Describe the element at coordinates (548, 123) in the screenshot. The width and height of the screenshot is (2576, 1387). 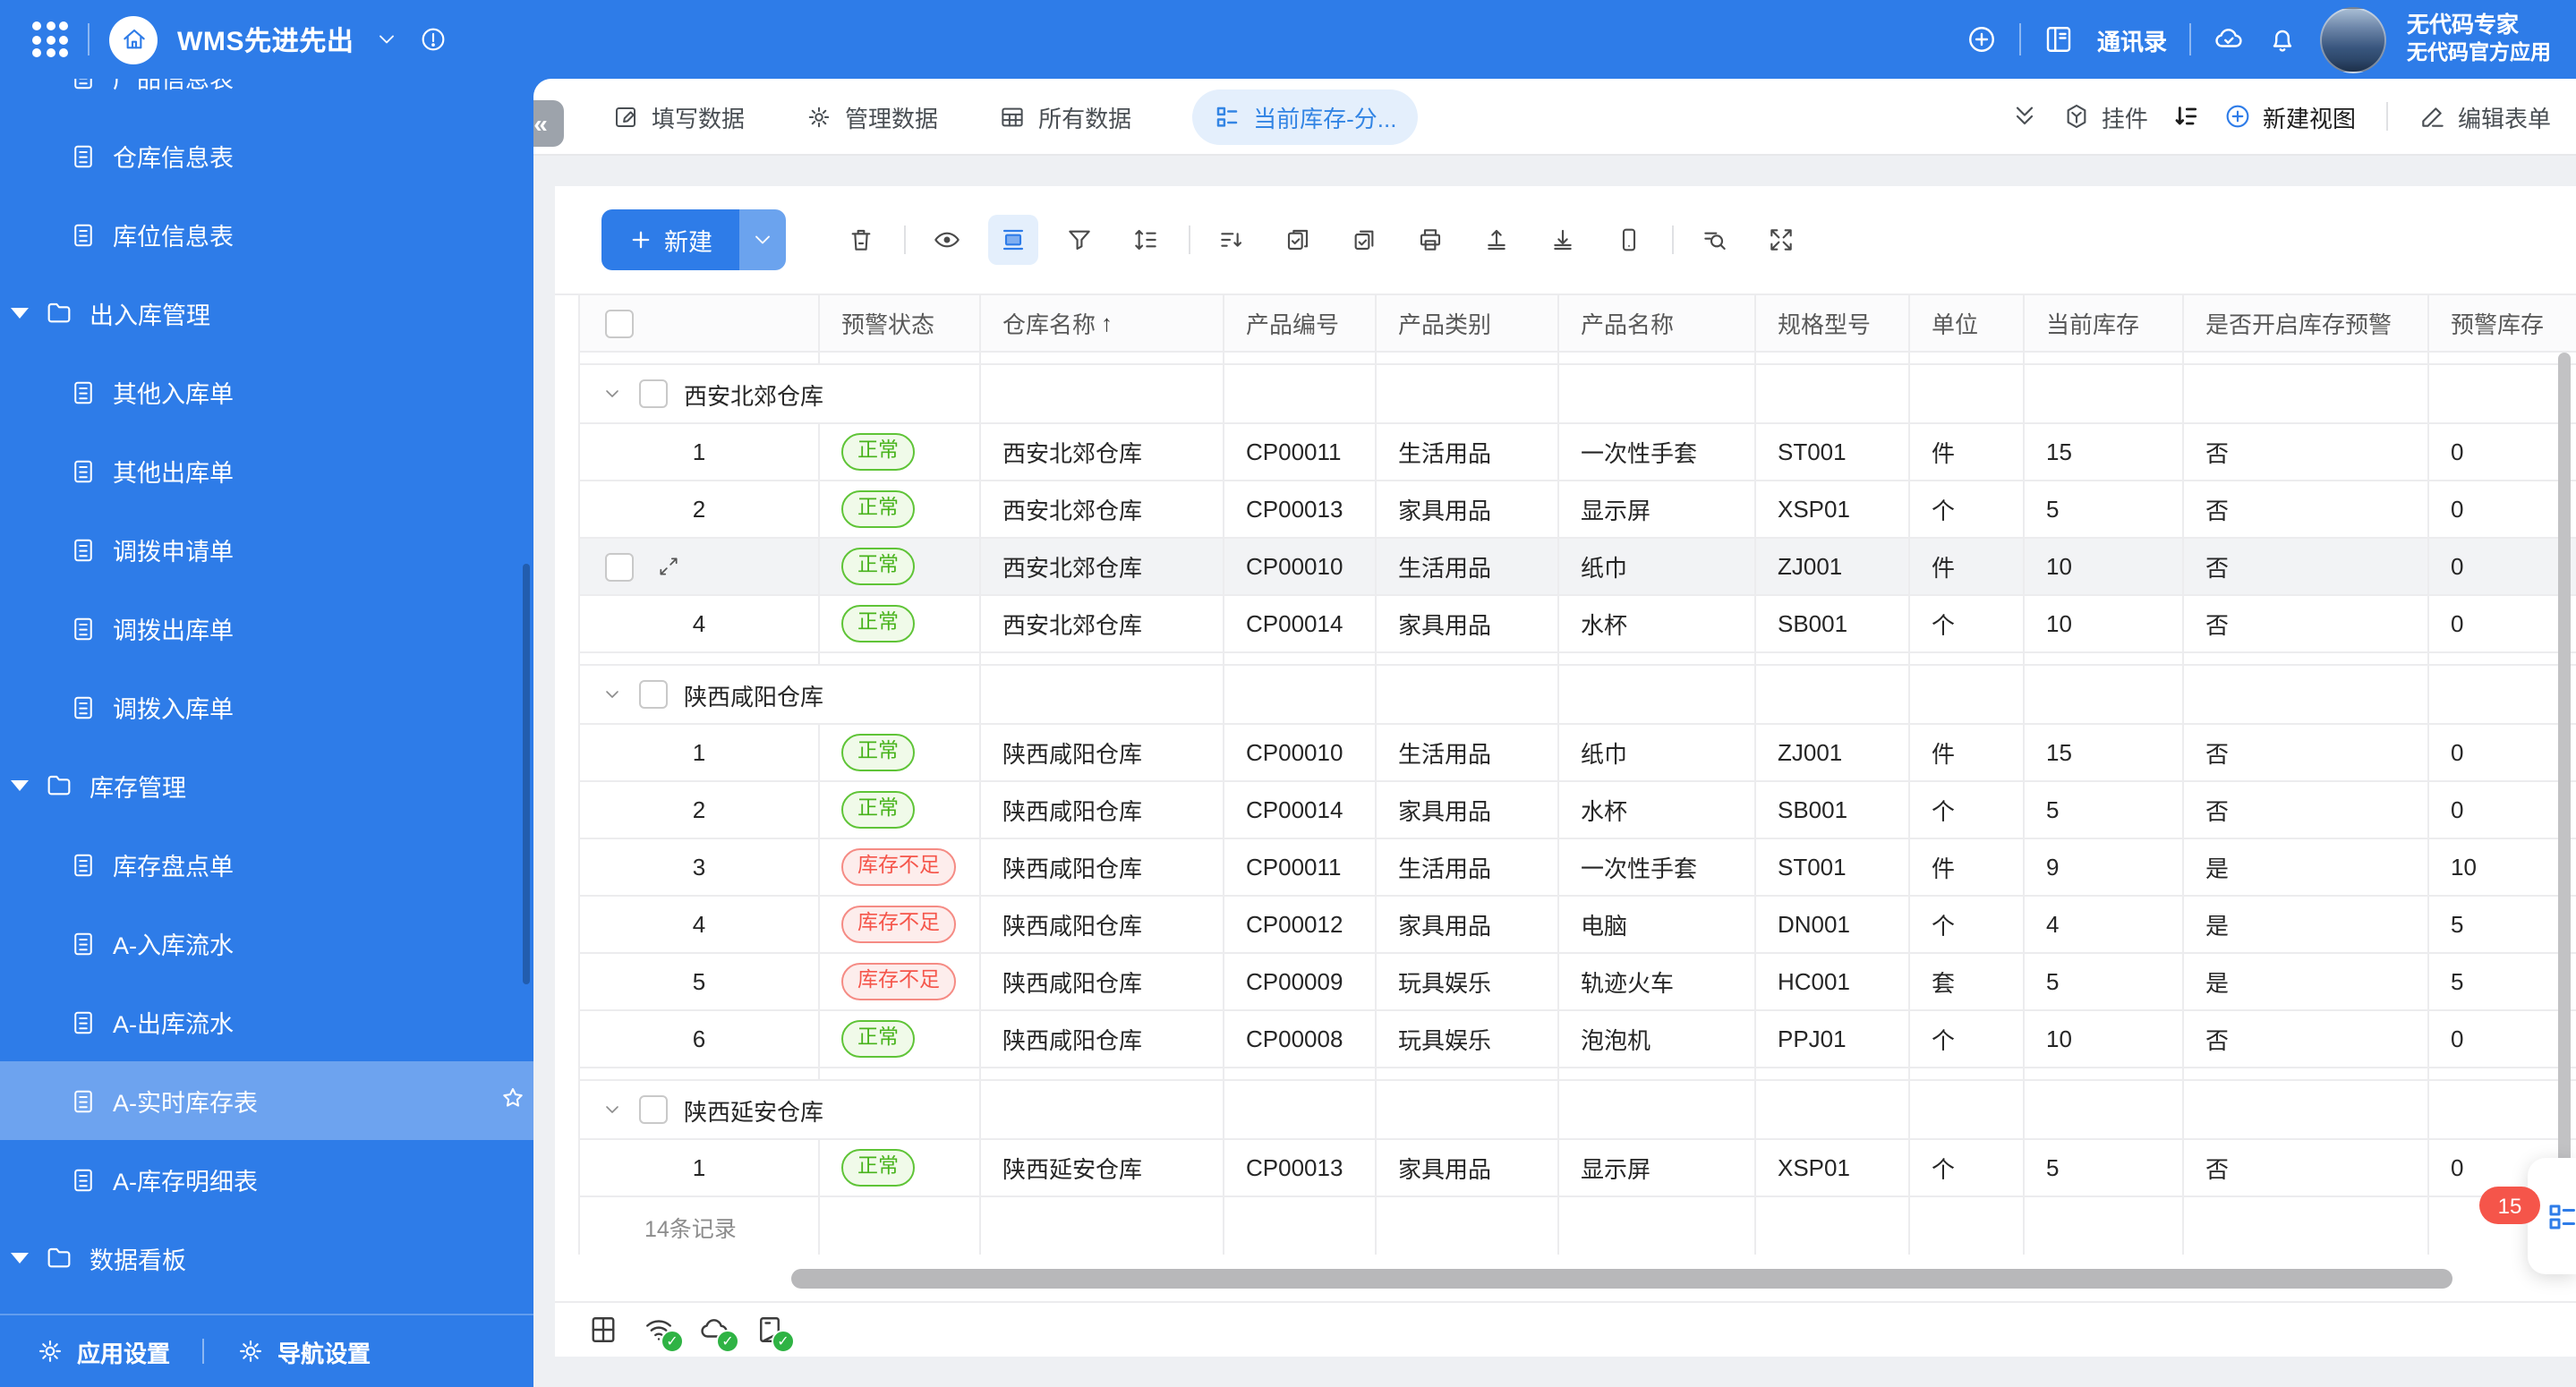
I see `sidebar-collapse-button: «` at that location.